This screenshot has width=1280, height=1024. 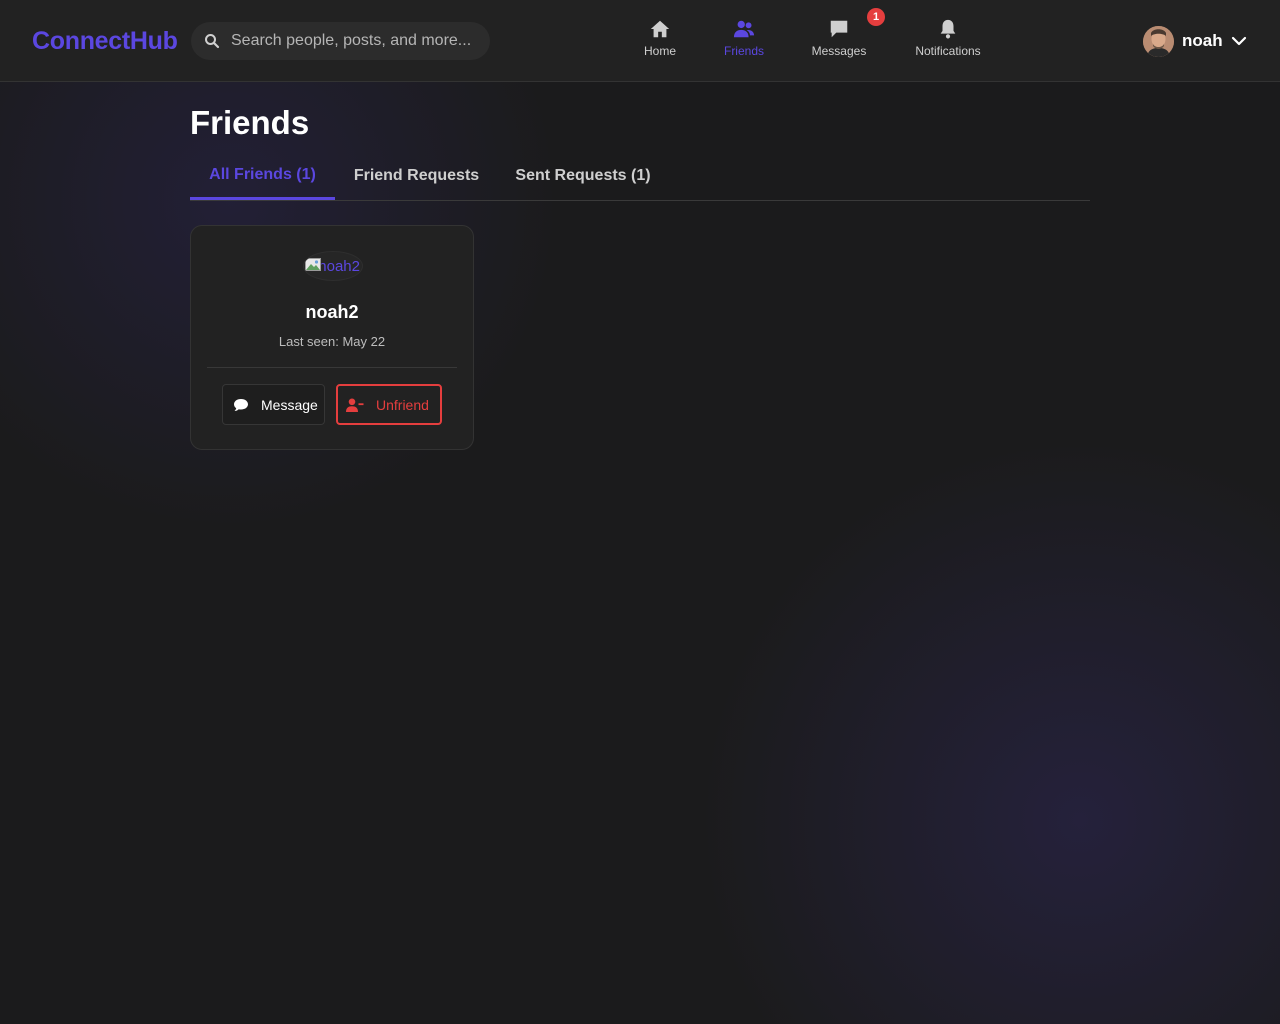 What do you see at coordinates (250, 122) in the screenshot?
I see `page-title: Friends` at bounding box center [250, 122].